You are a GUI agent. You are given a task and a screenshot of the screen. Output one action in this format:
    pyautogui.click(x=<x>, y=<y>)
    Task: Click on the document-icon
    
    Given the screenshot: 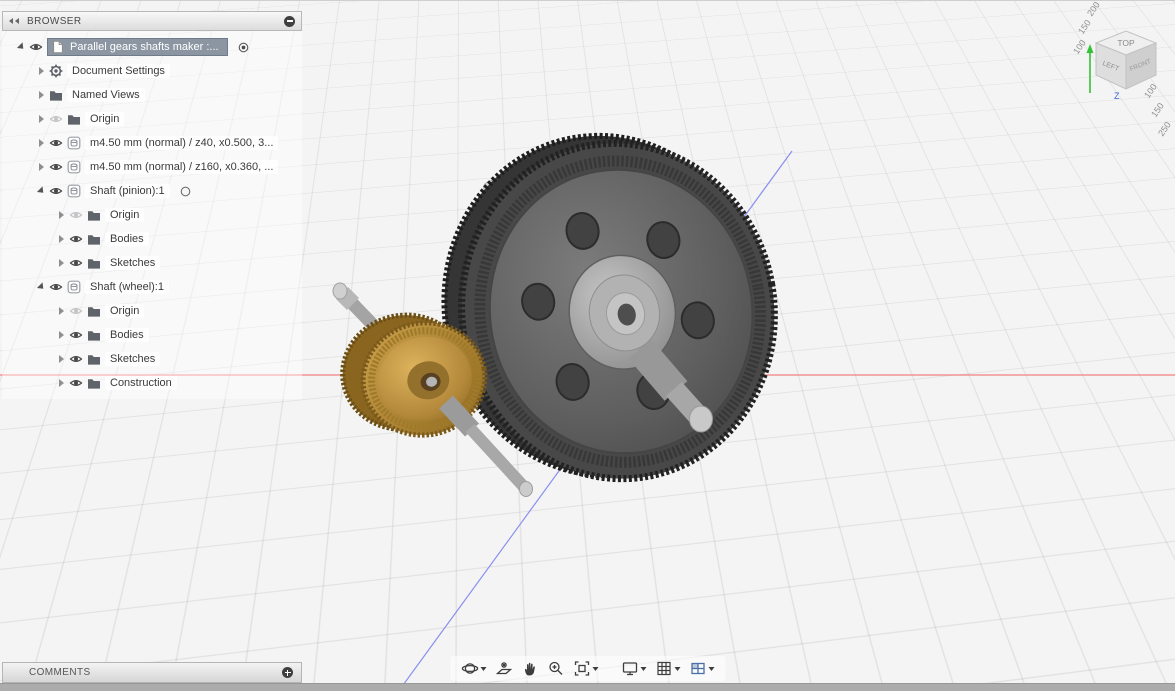 What is the action you would take?
    pyautogui.click(x=58, y=47)
    